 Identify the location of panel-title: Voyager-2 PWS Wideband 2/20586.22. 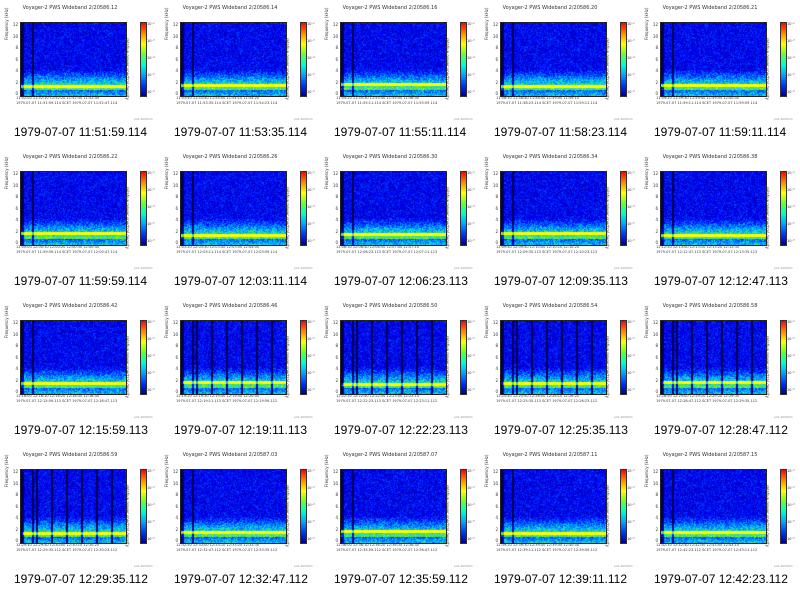
(70, 157).